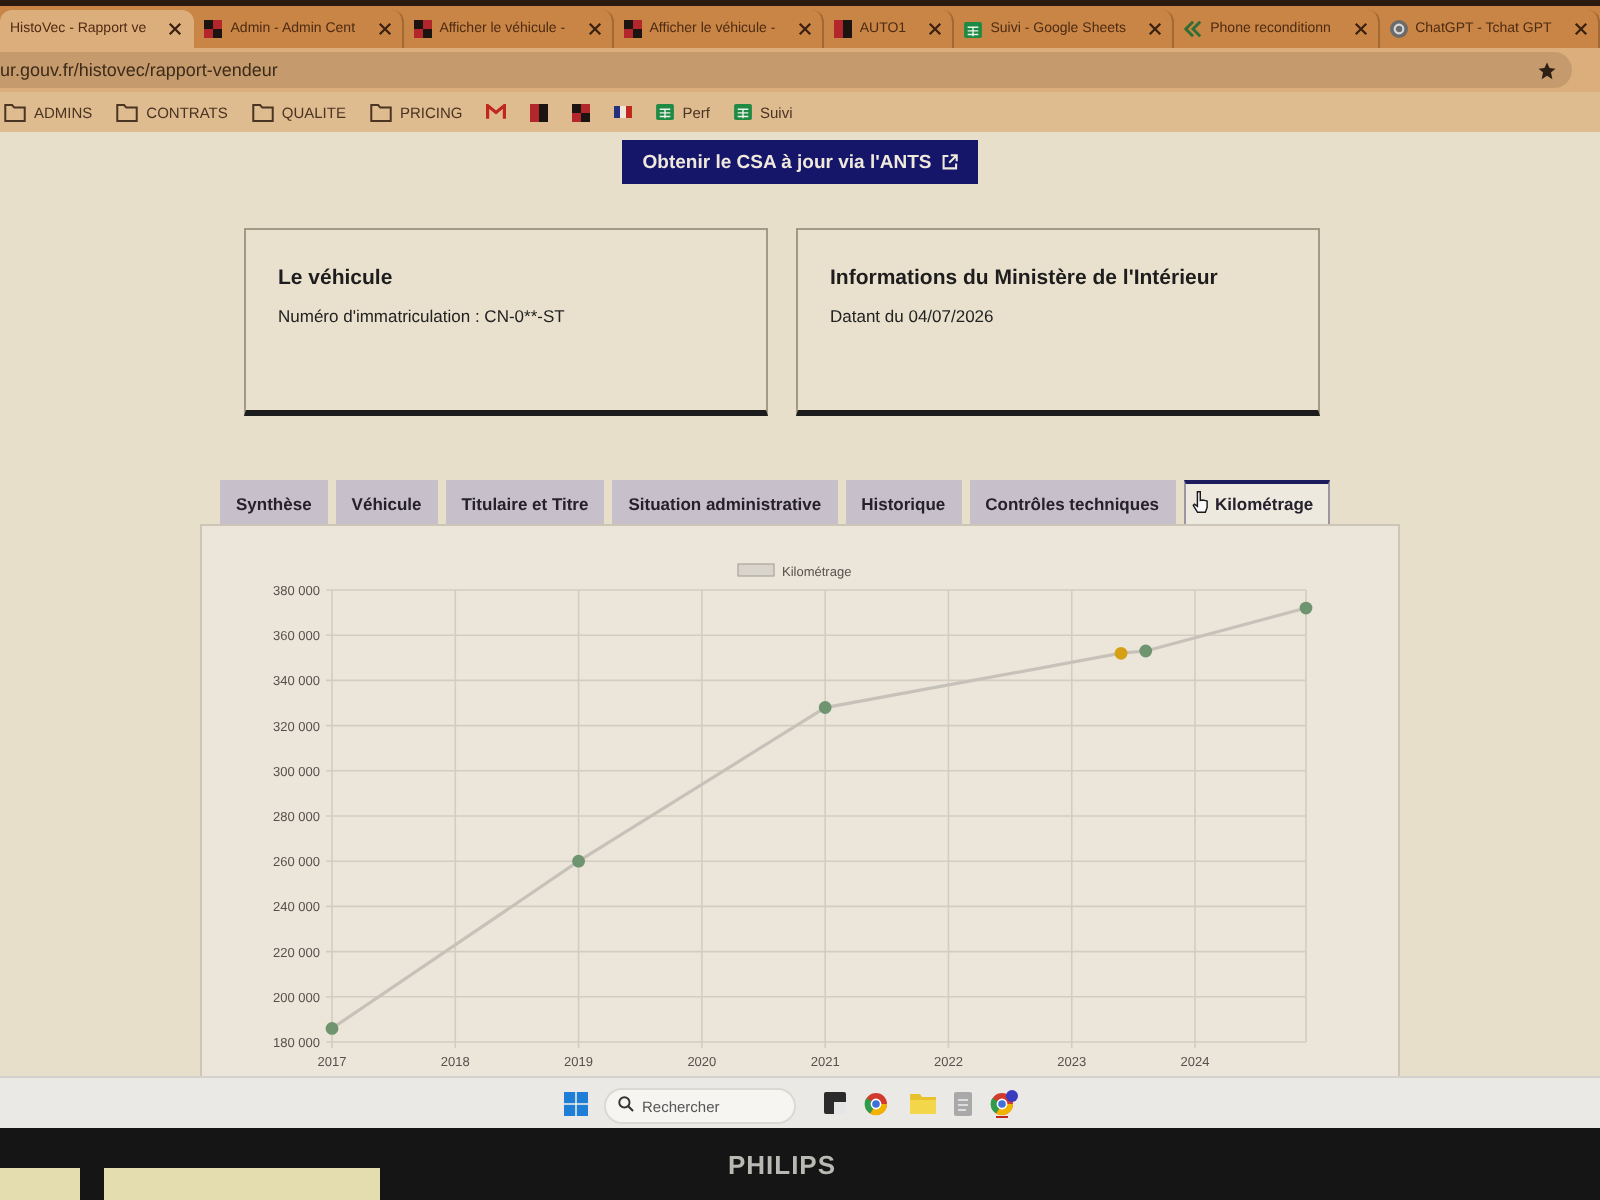 This screenshot has width=1600, height=1200. I want to click on brand-label: PHILIPS, so click(782, 1164).